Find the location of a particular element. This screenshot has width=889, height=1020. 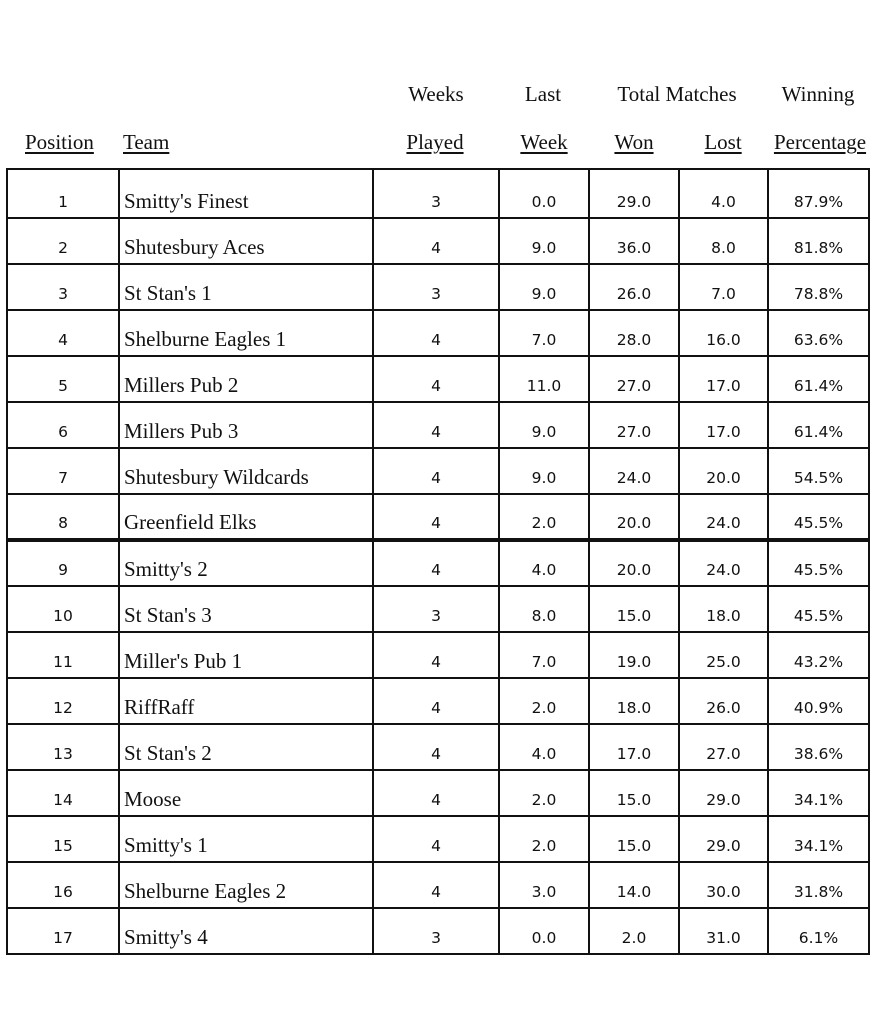

winning-percentage-cell: 6.1% is located at coordinates (818, 931).